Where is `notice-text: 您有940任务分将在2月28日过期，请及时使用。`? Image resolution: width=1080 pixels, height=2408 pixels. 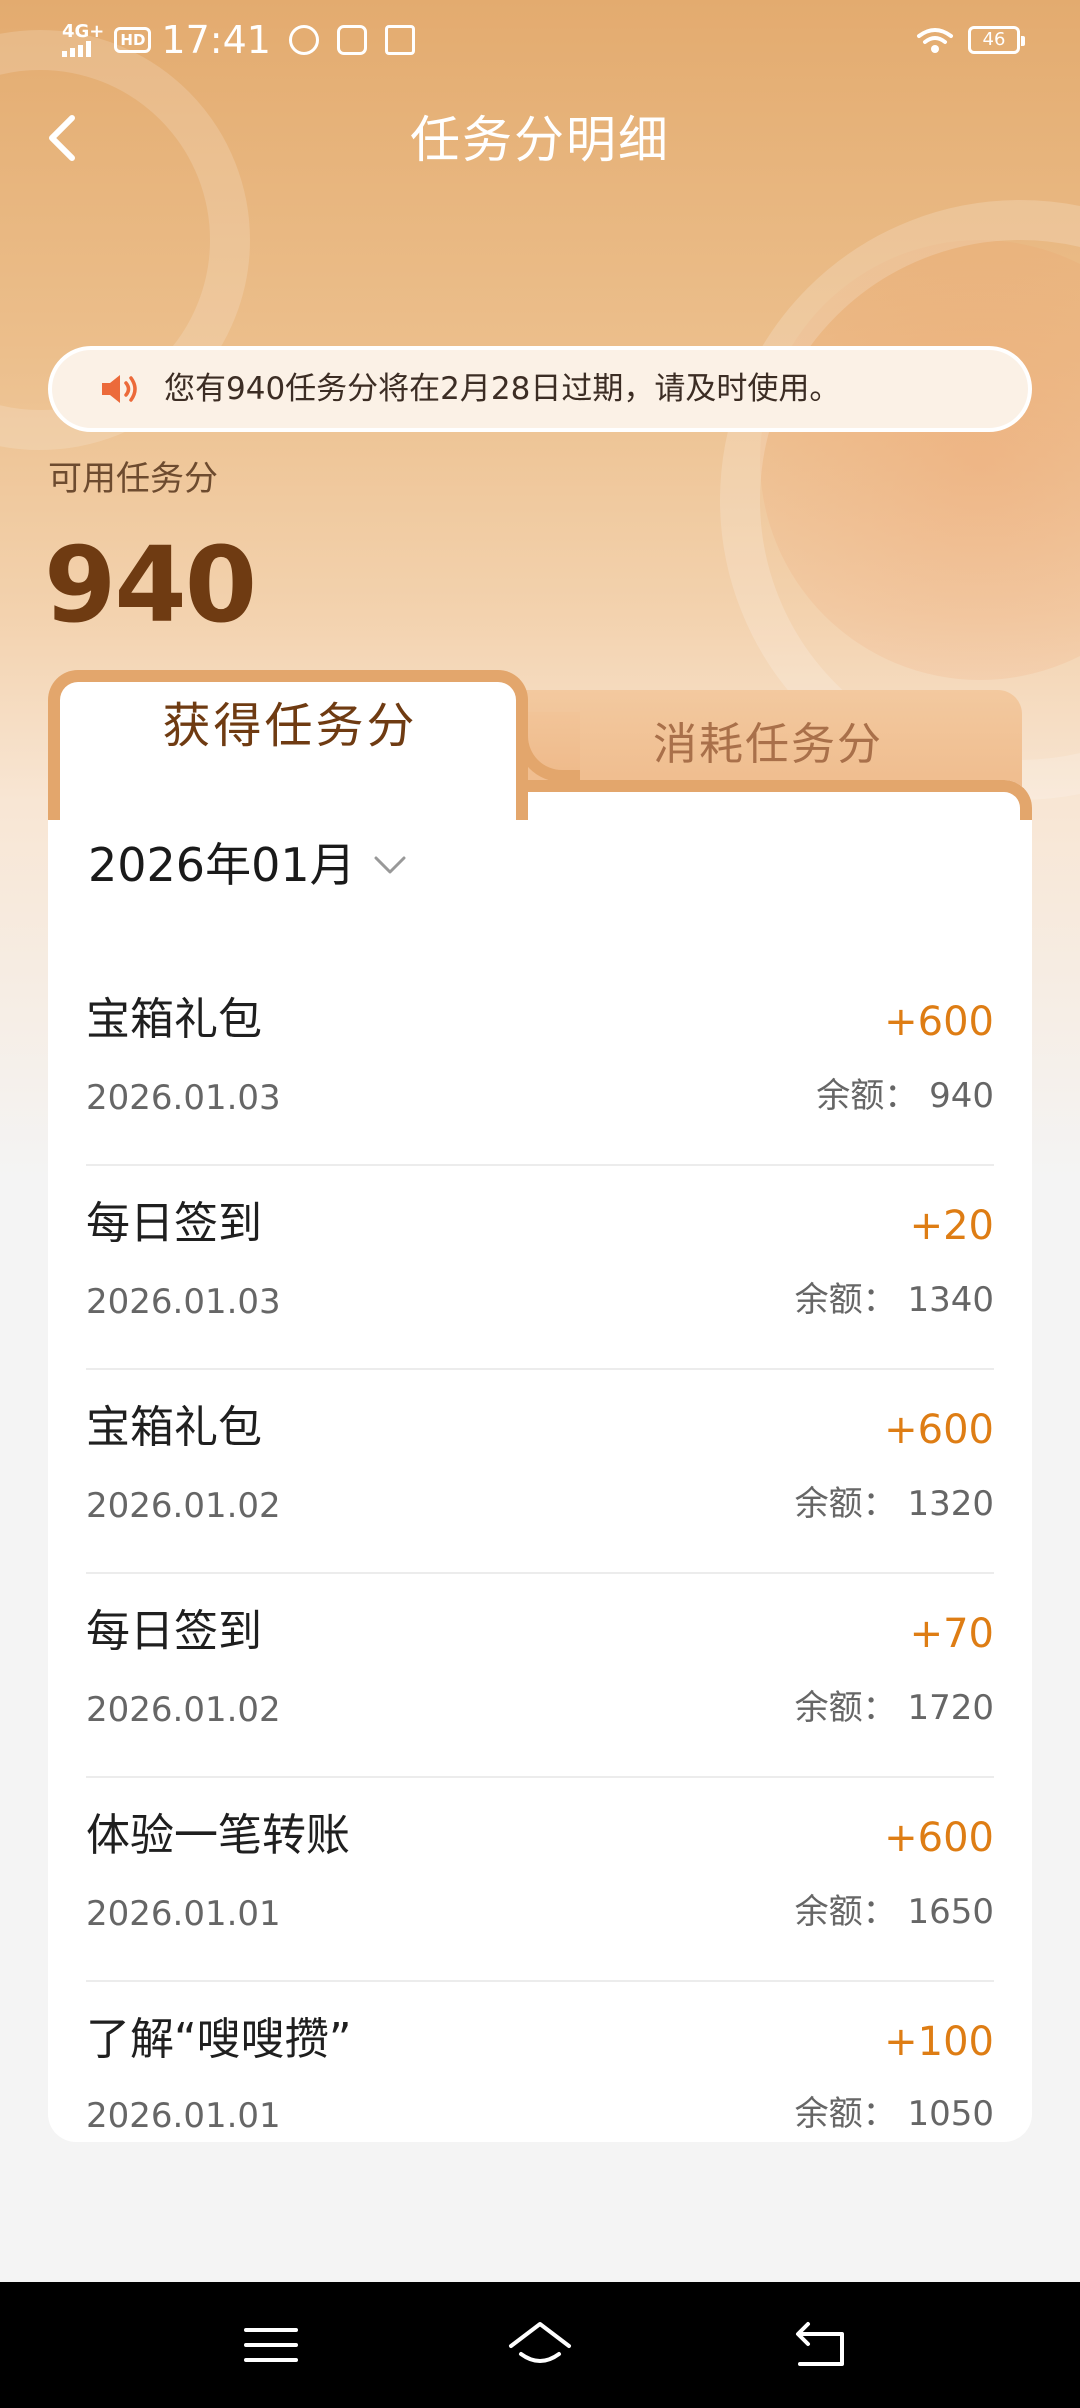
notice-text: 您有940任务分将在2月28日过期，请及时使用。 is located at coordinates (502, 389).